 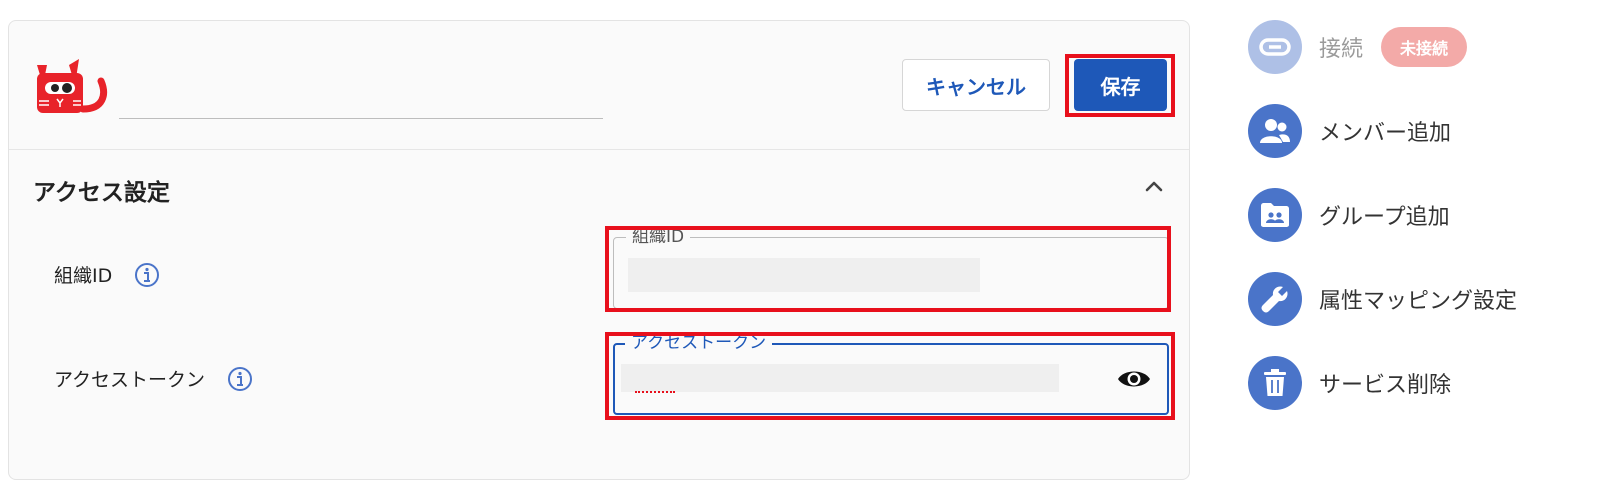 I want to click on sidebar-item-add-group: グループ追加, so click(x=1349, y=215).